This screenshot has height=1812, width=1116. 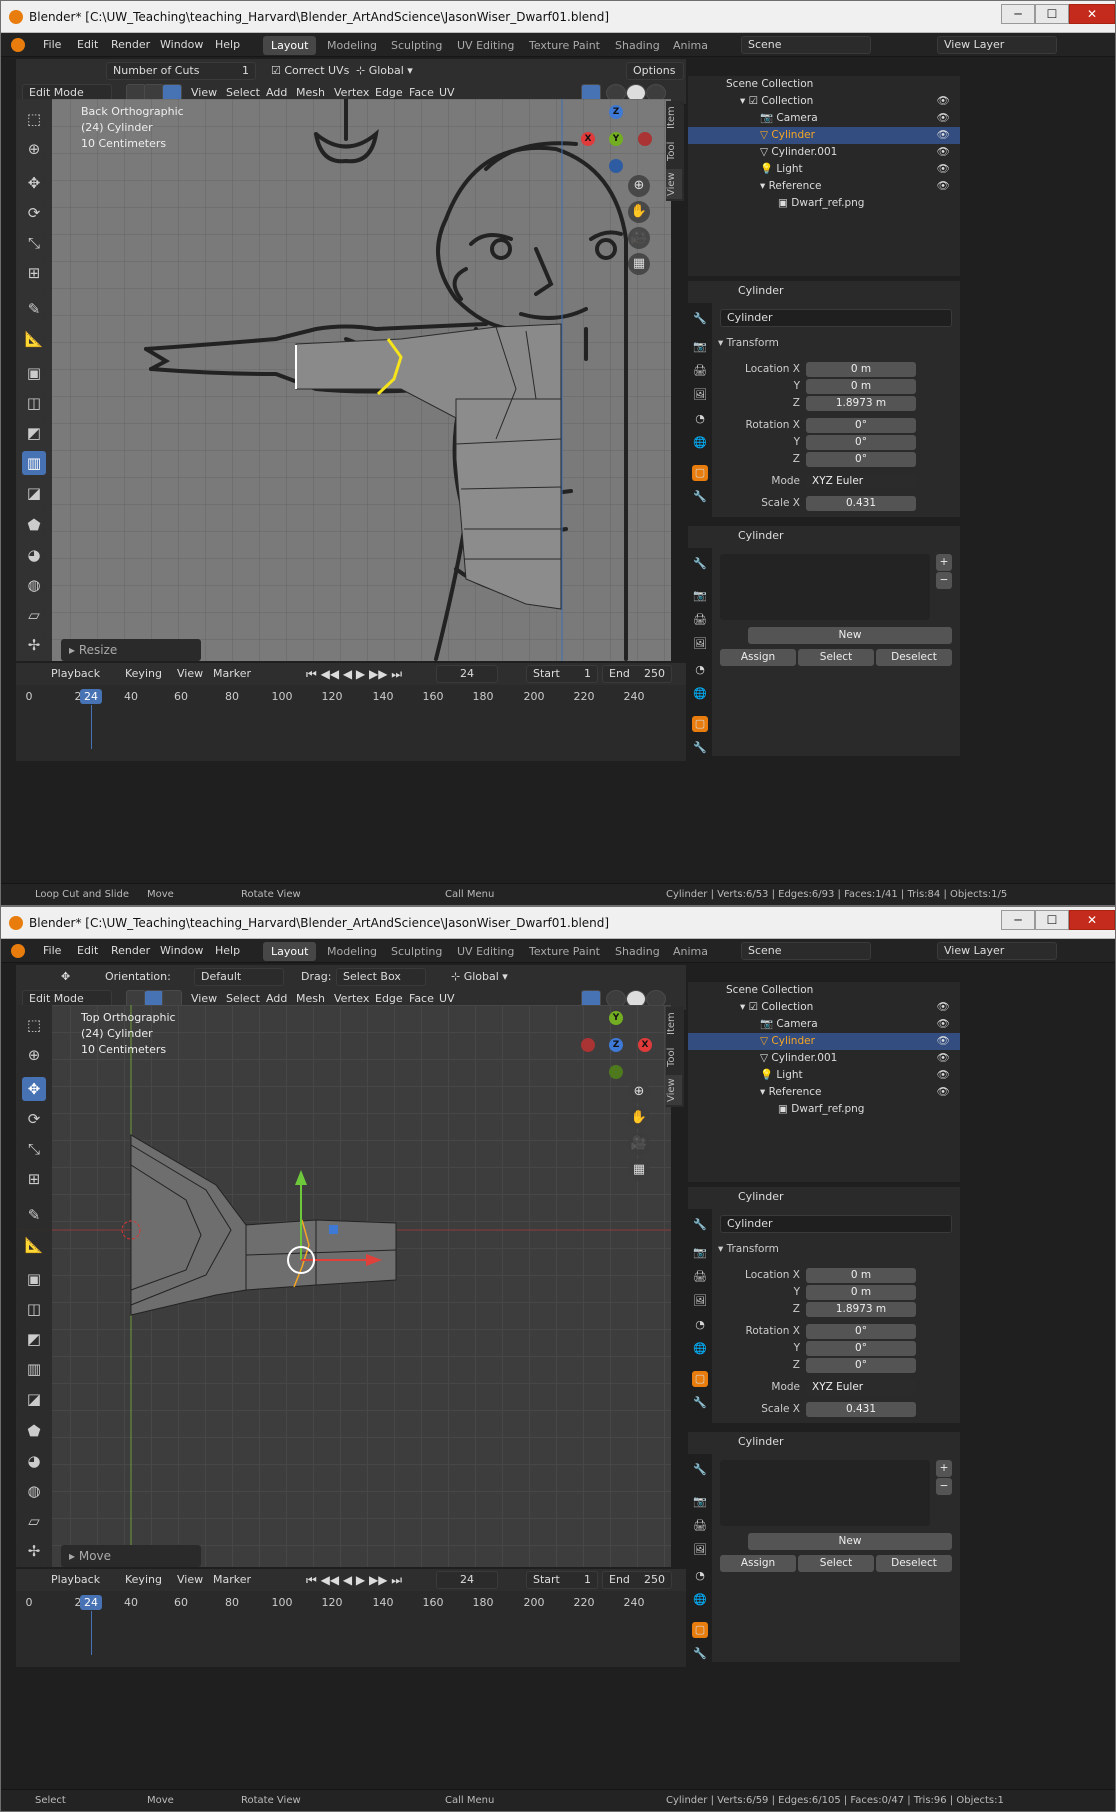 What do you see at coordinates (639, 264) in the screenshot?
I see `ortho-grid-icon: ▦` at bounding box center [639, 264].